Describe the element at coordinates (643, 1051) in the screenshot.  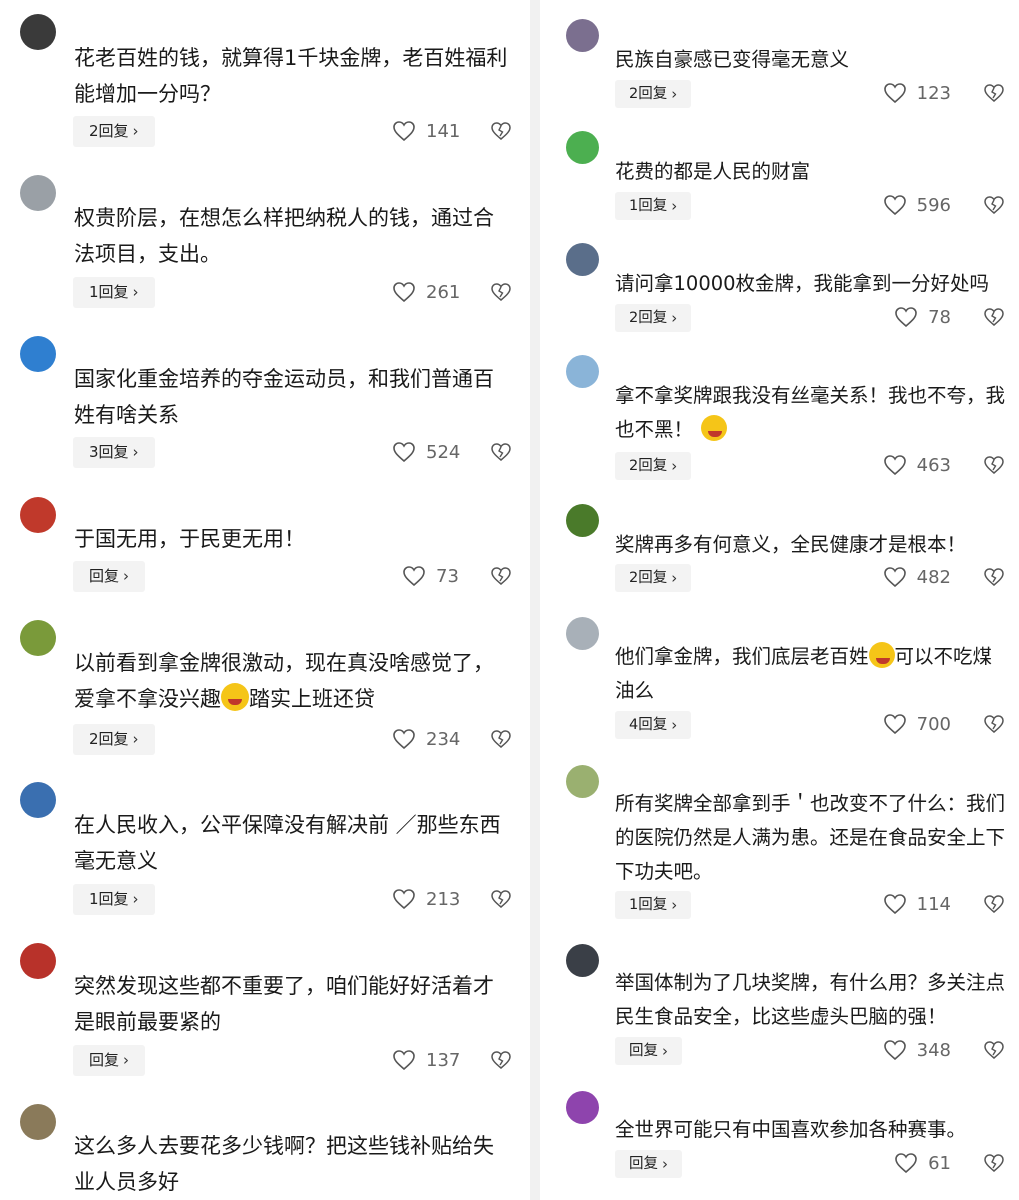
I see `reply-label: 回复` at that location.